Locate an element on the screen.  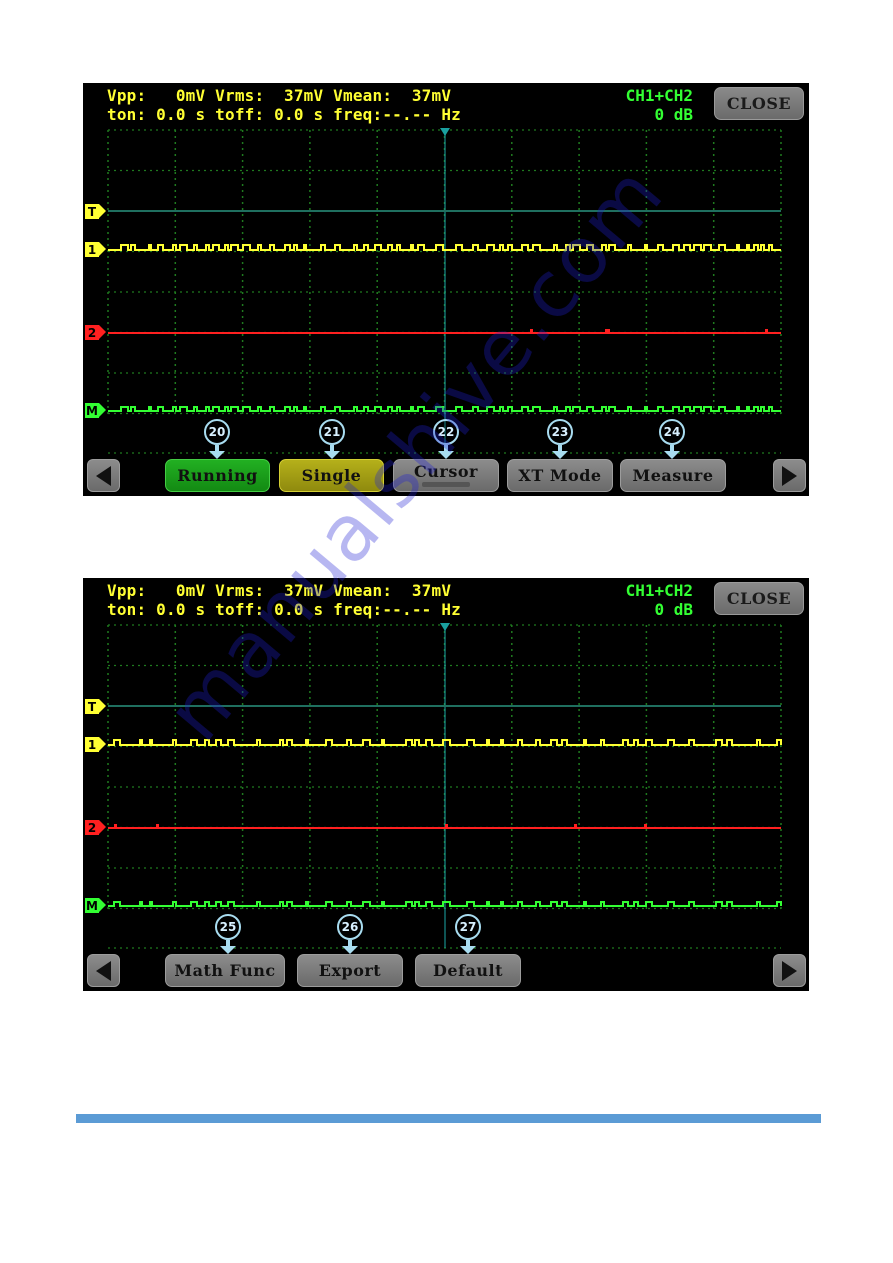
math-func-button: Math Func is located at coordinates (225, 970).